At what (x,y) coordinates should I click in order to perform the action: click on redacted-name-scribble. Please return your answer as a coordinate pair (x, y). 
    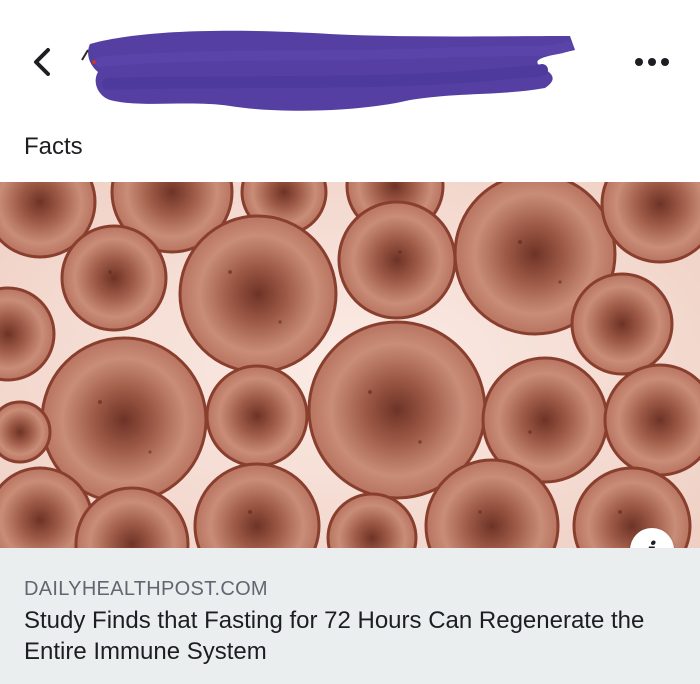
    Looking at the image, I should click on (328, 70).